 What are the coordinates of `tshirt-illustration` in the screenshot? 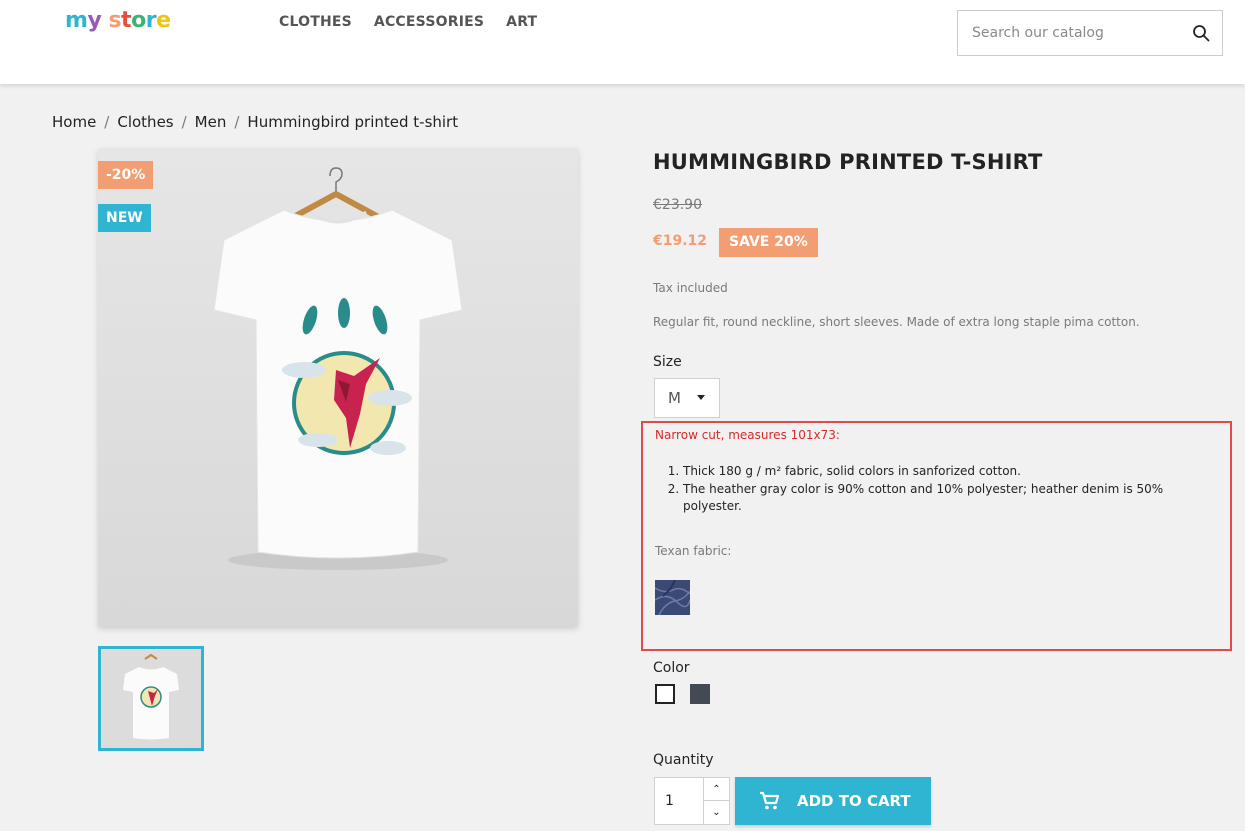 It's located at (338, 368).